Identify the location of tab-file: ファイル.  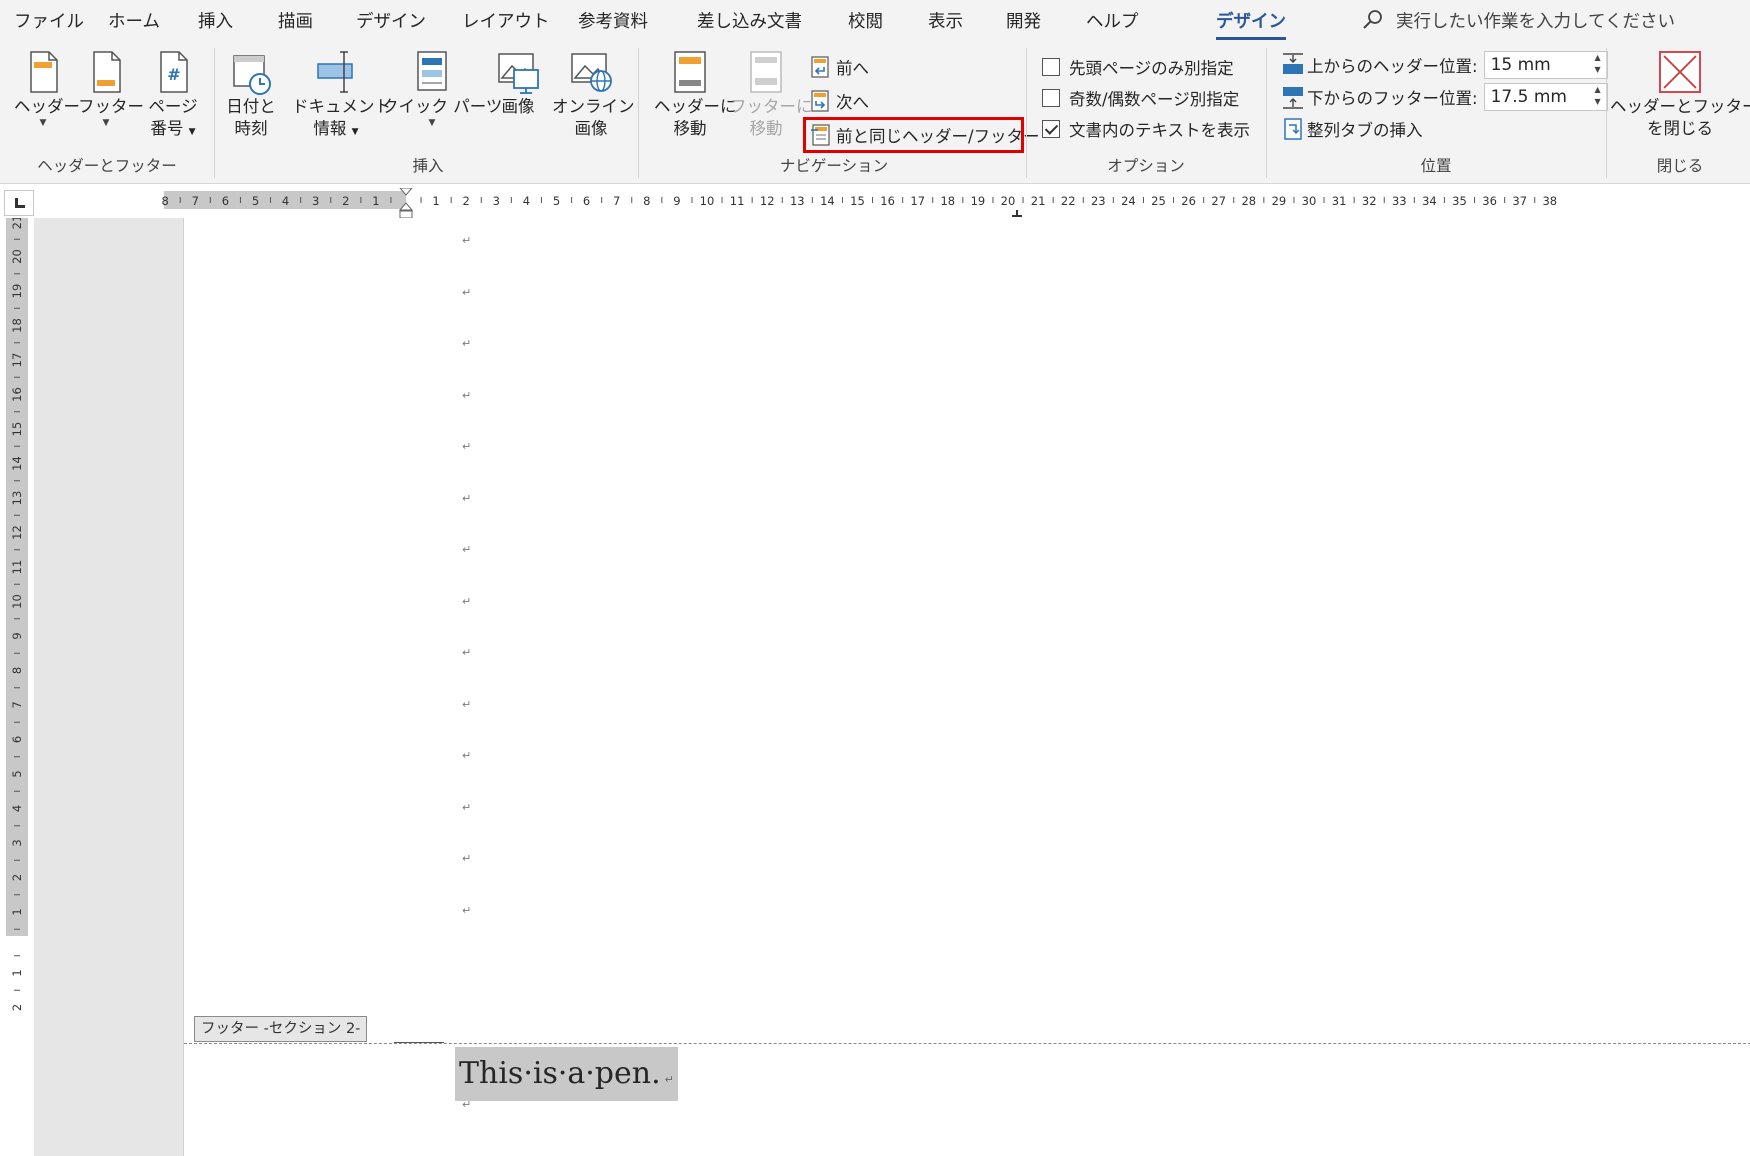
(49, 20).